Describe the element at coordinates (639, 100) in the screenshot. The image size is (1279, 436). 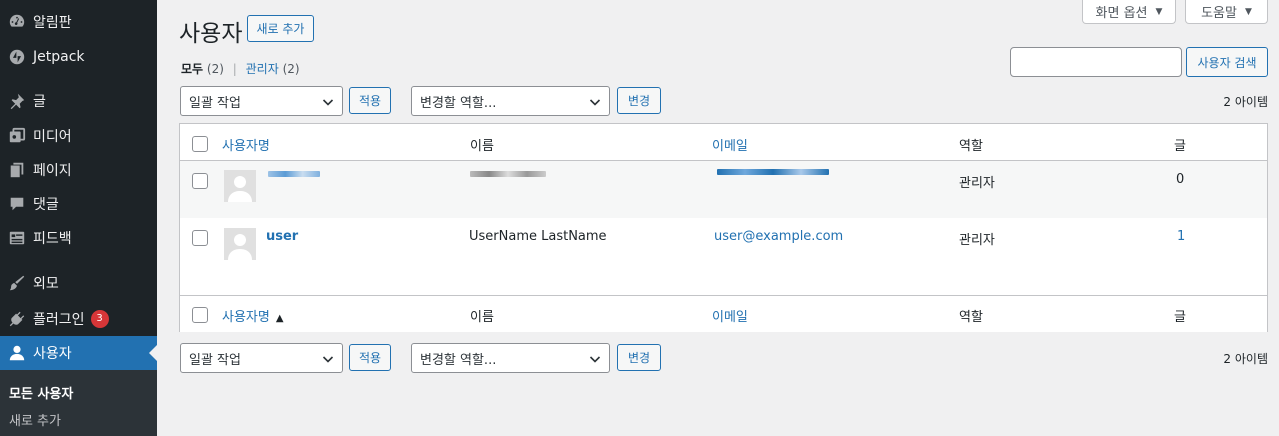
I see `change-role-button-top: 변경` at that location.